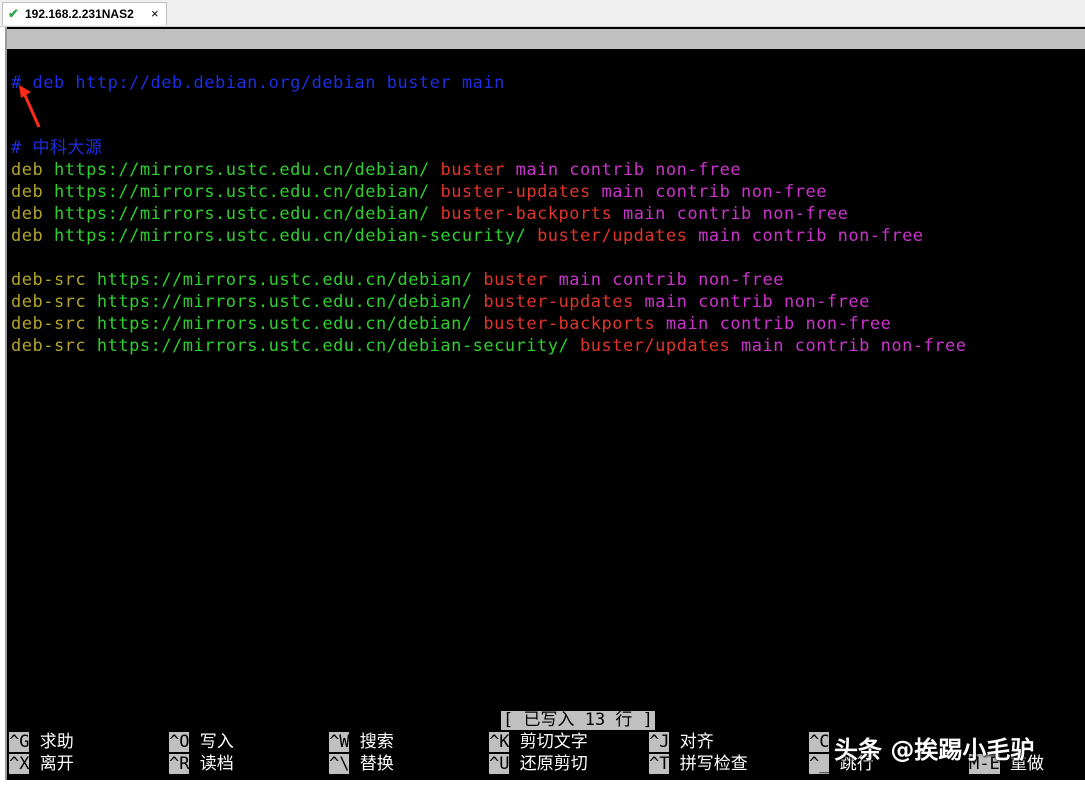  Describe the element at coordinates (819, 742) in the screenshot. I see `shortcut-key: ^C` at that location.